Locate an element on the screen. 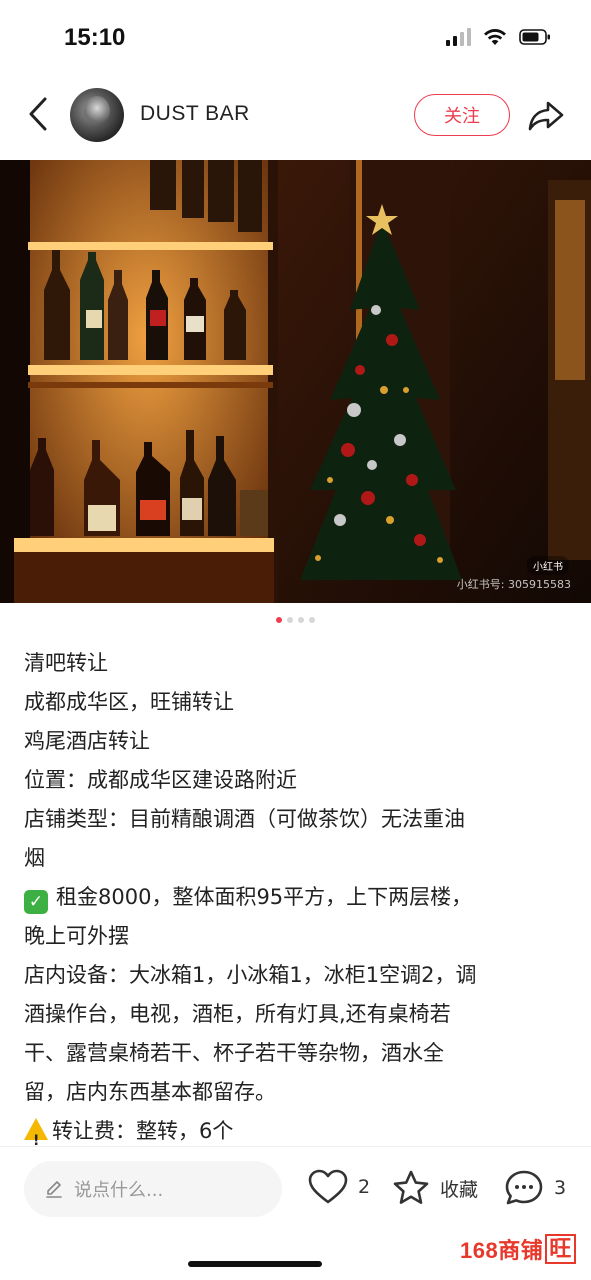 The image size is (591, 1280). author-name: DUST BAR is located at coordinates (195, 114).